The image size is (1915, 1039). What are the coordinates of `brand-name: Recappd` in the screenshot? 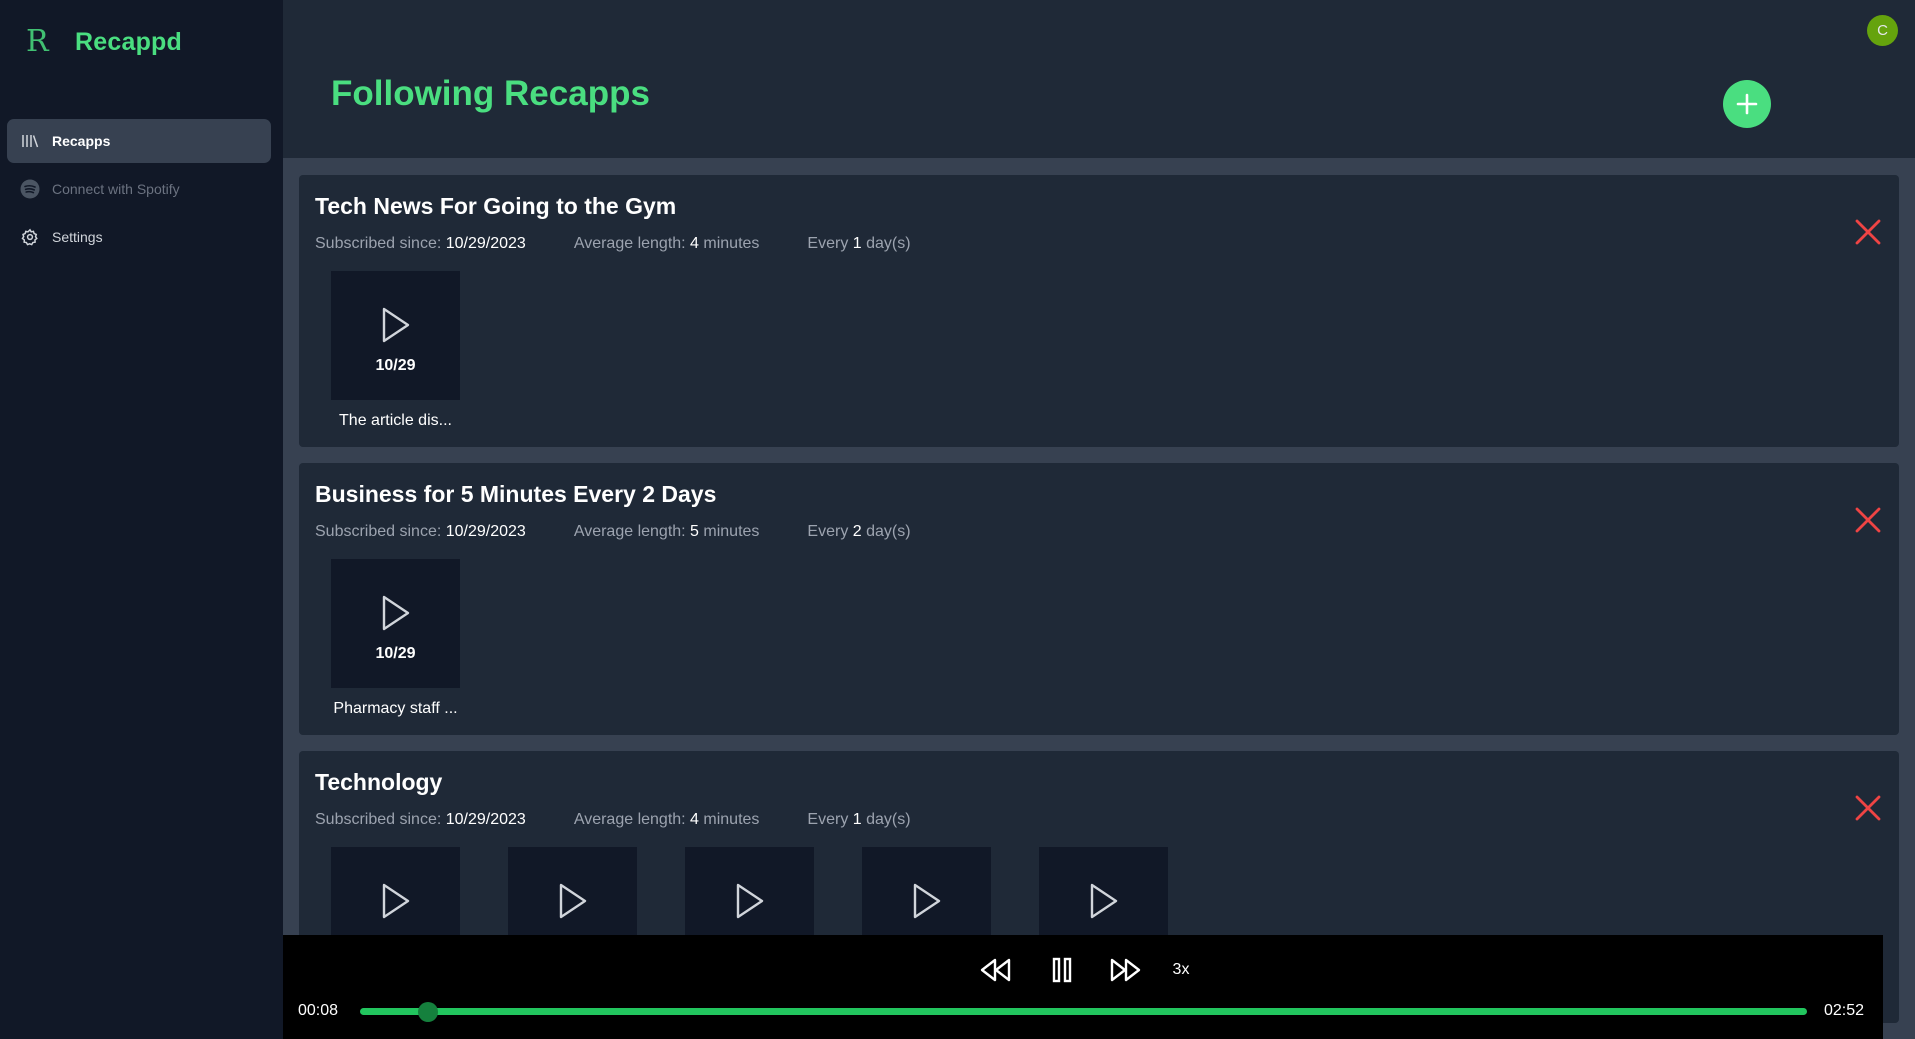 It's located at (128, 41).